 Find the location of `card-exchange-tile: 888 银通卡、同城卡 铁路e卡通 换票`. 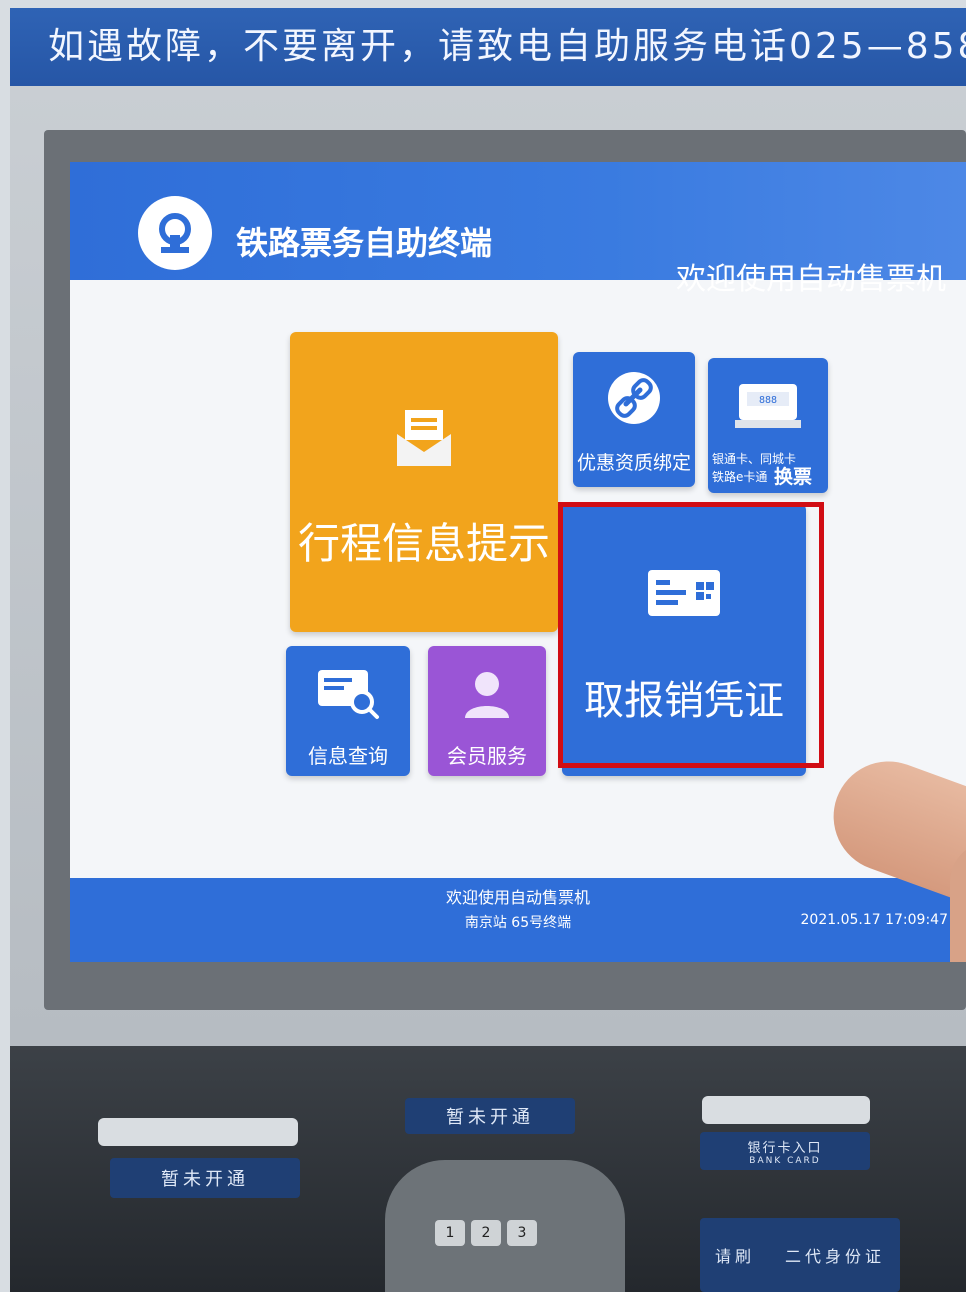

card-exchange-tile: 888 银通卡、同城卡 铁路e卡通 换票 is located at coordinates (768, 425).